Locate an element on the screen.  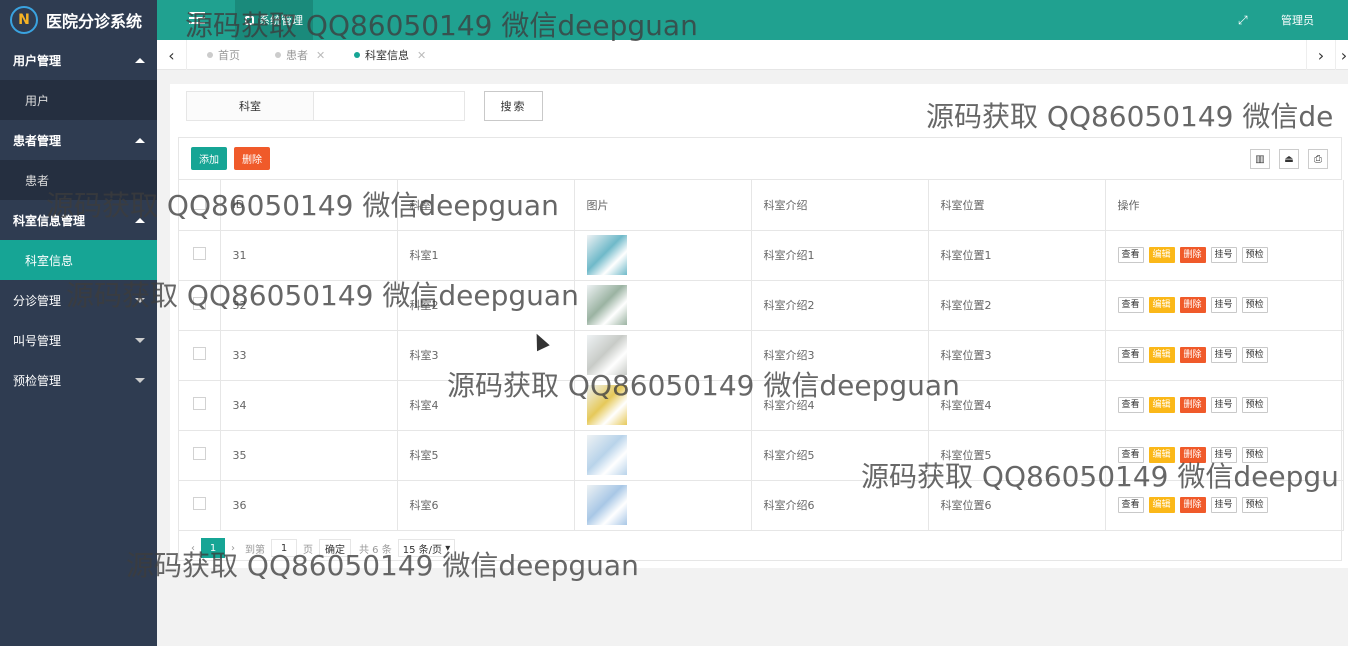
cell-intro: 科室介绍3 is located at coordinates (840, 355).